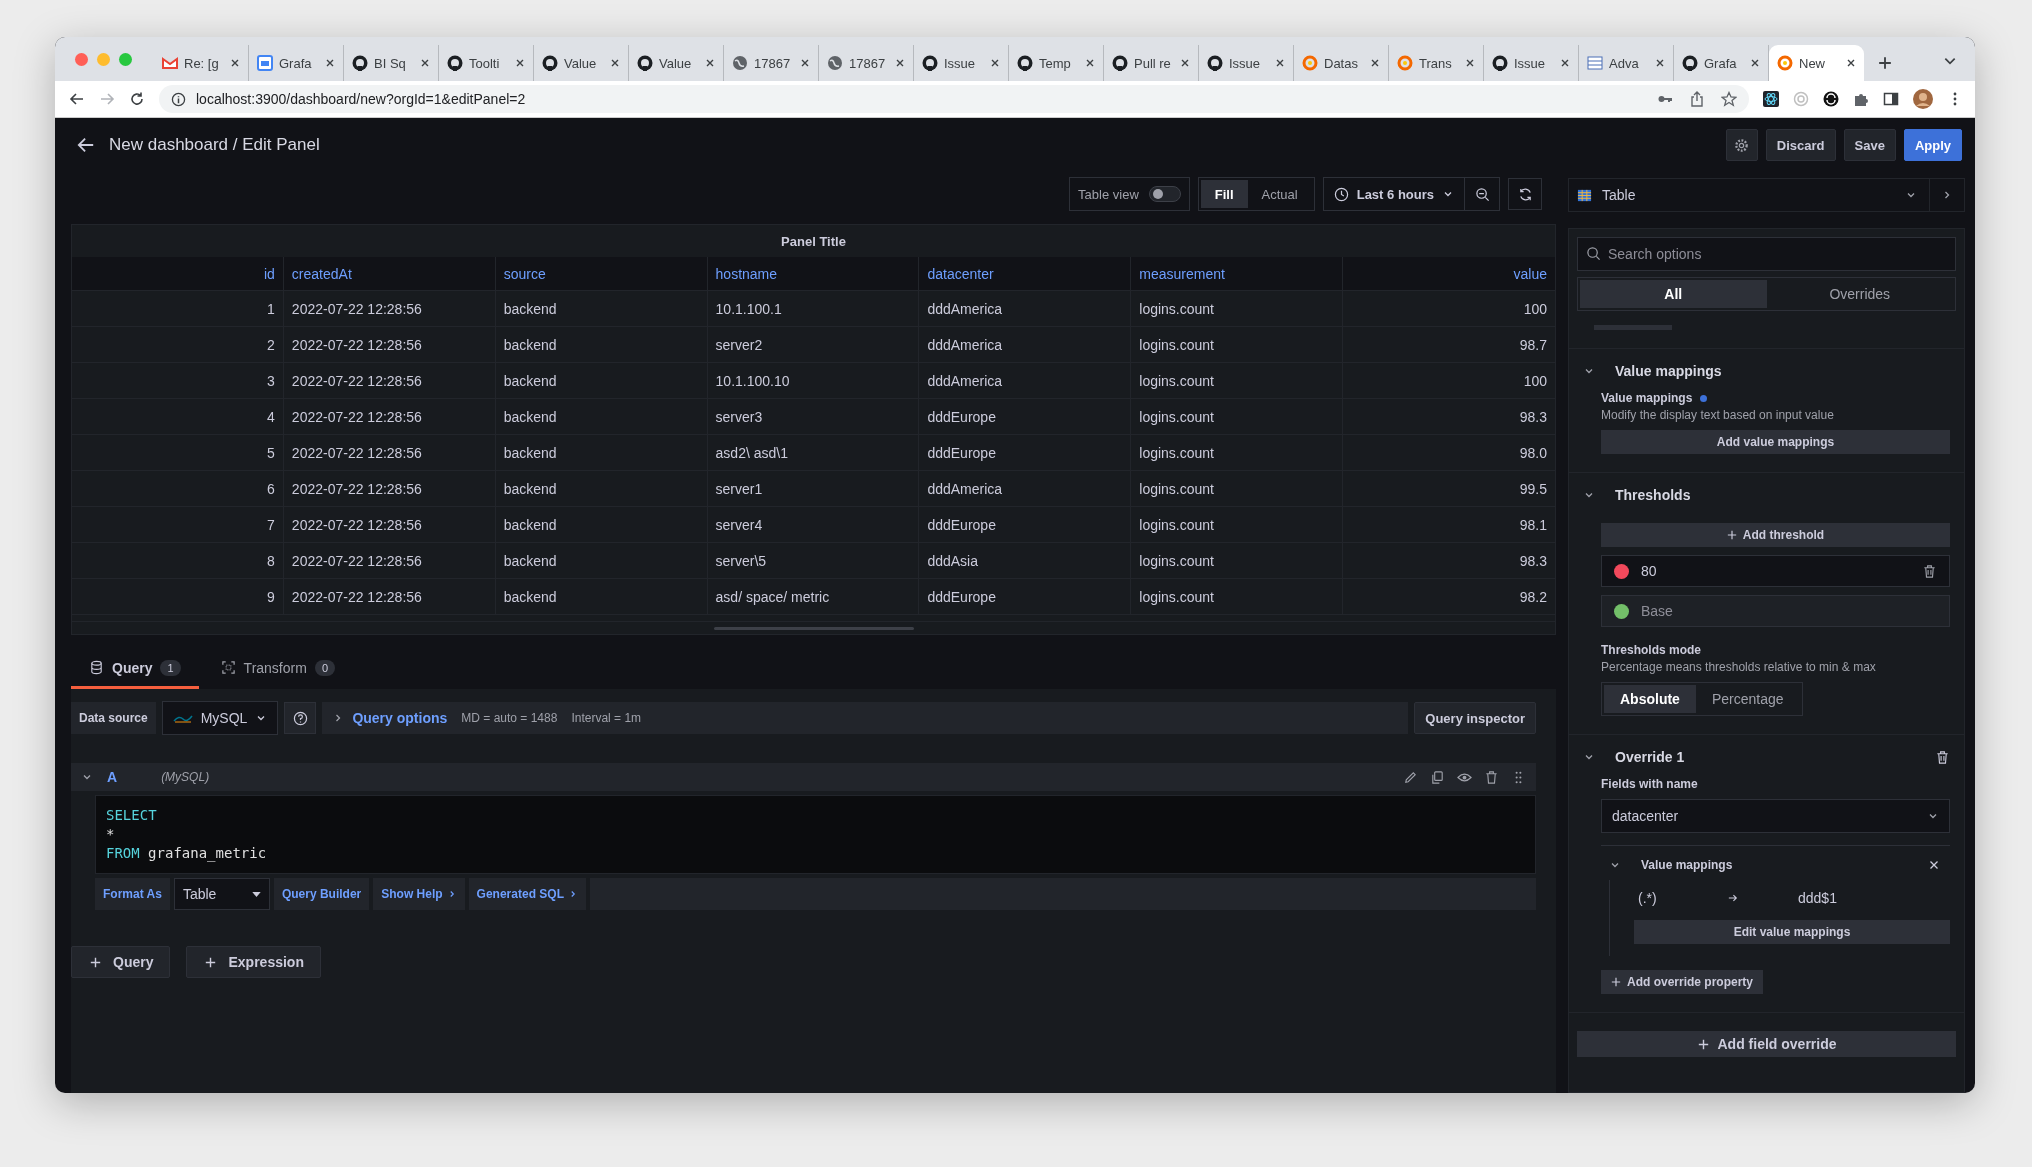  What do you see at coordinates (96, 667) in the screenshot?
I see `database-icon` at bounding box center [96, 667].